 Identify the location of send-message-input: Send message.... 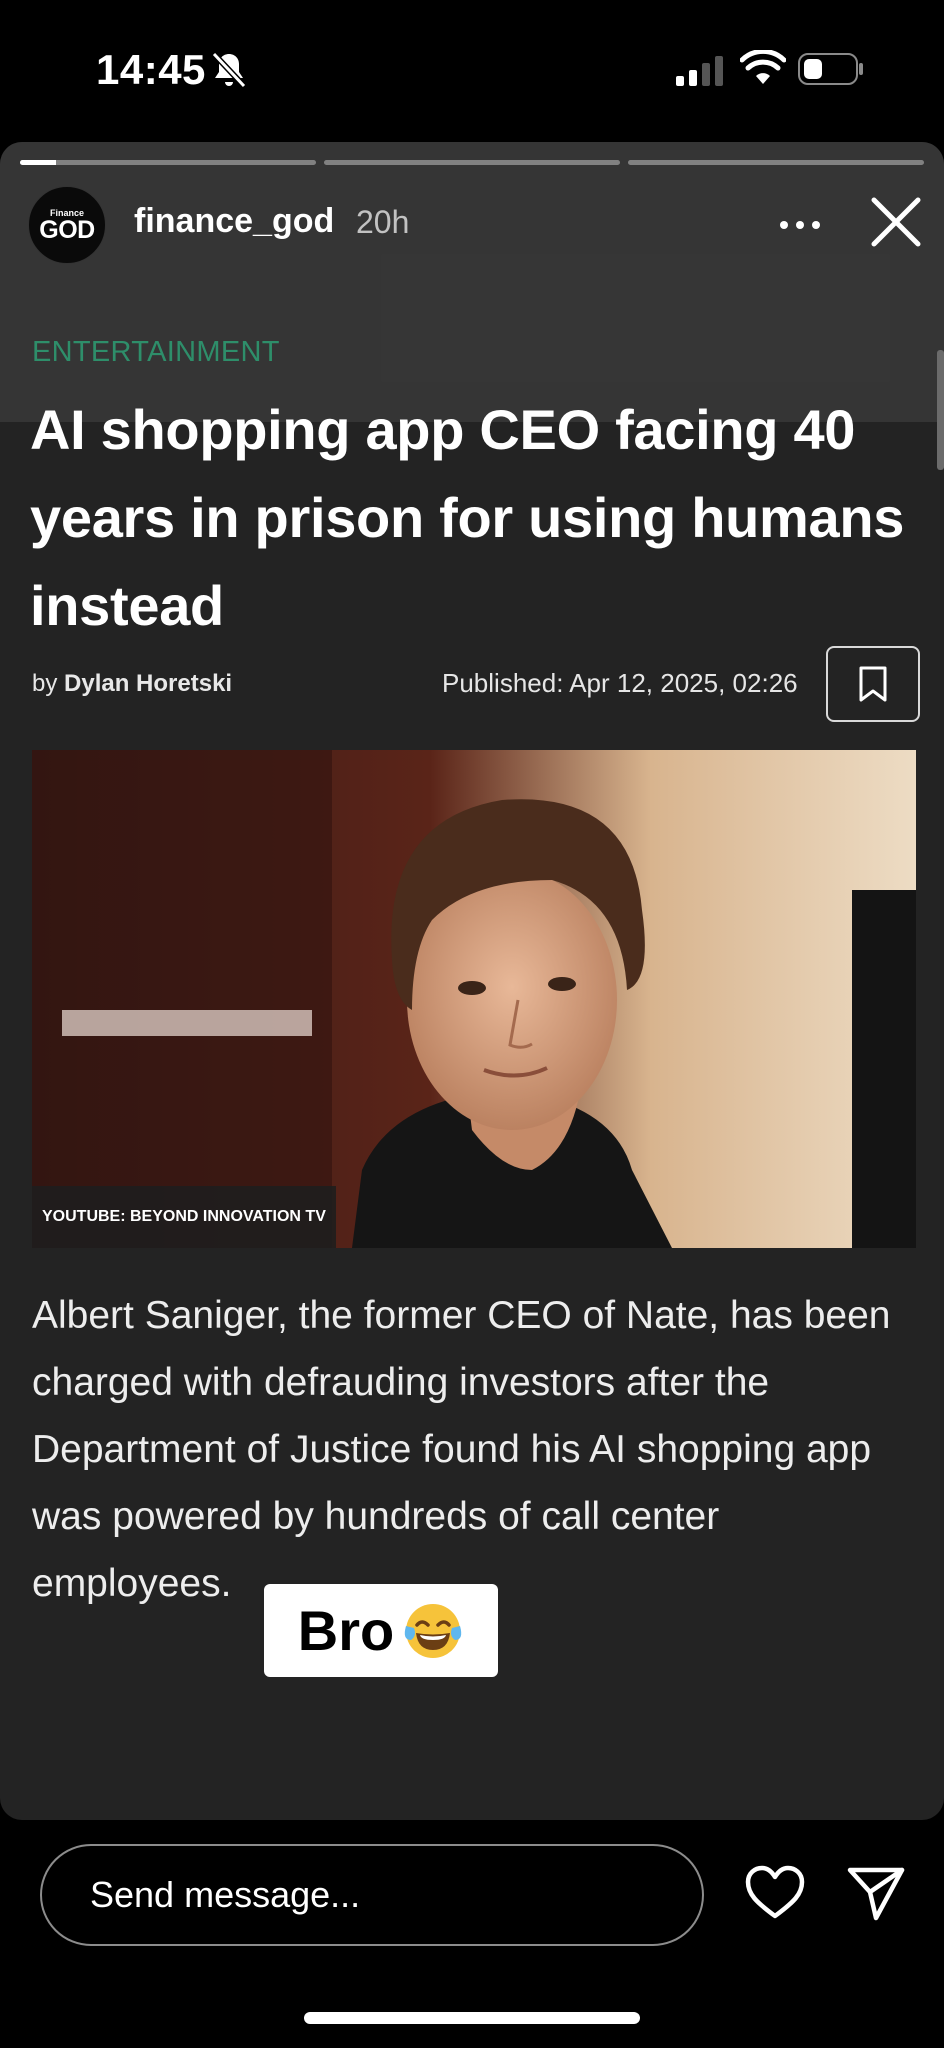
(372, 1895).